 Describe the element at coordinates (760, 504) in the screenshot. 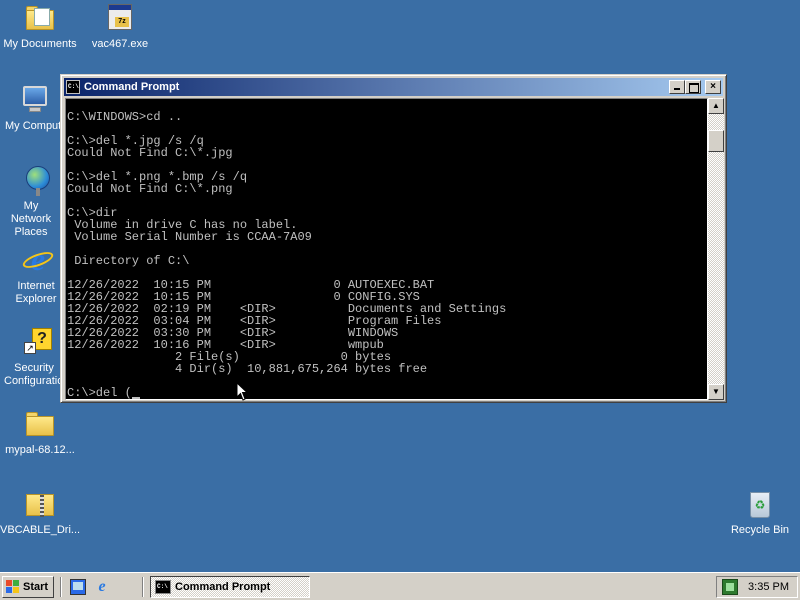

I see `recycle-bin-icon: ♻` at that location.